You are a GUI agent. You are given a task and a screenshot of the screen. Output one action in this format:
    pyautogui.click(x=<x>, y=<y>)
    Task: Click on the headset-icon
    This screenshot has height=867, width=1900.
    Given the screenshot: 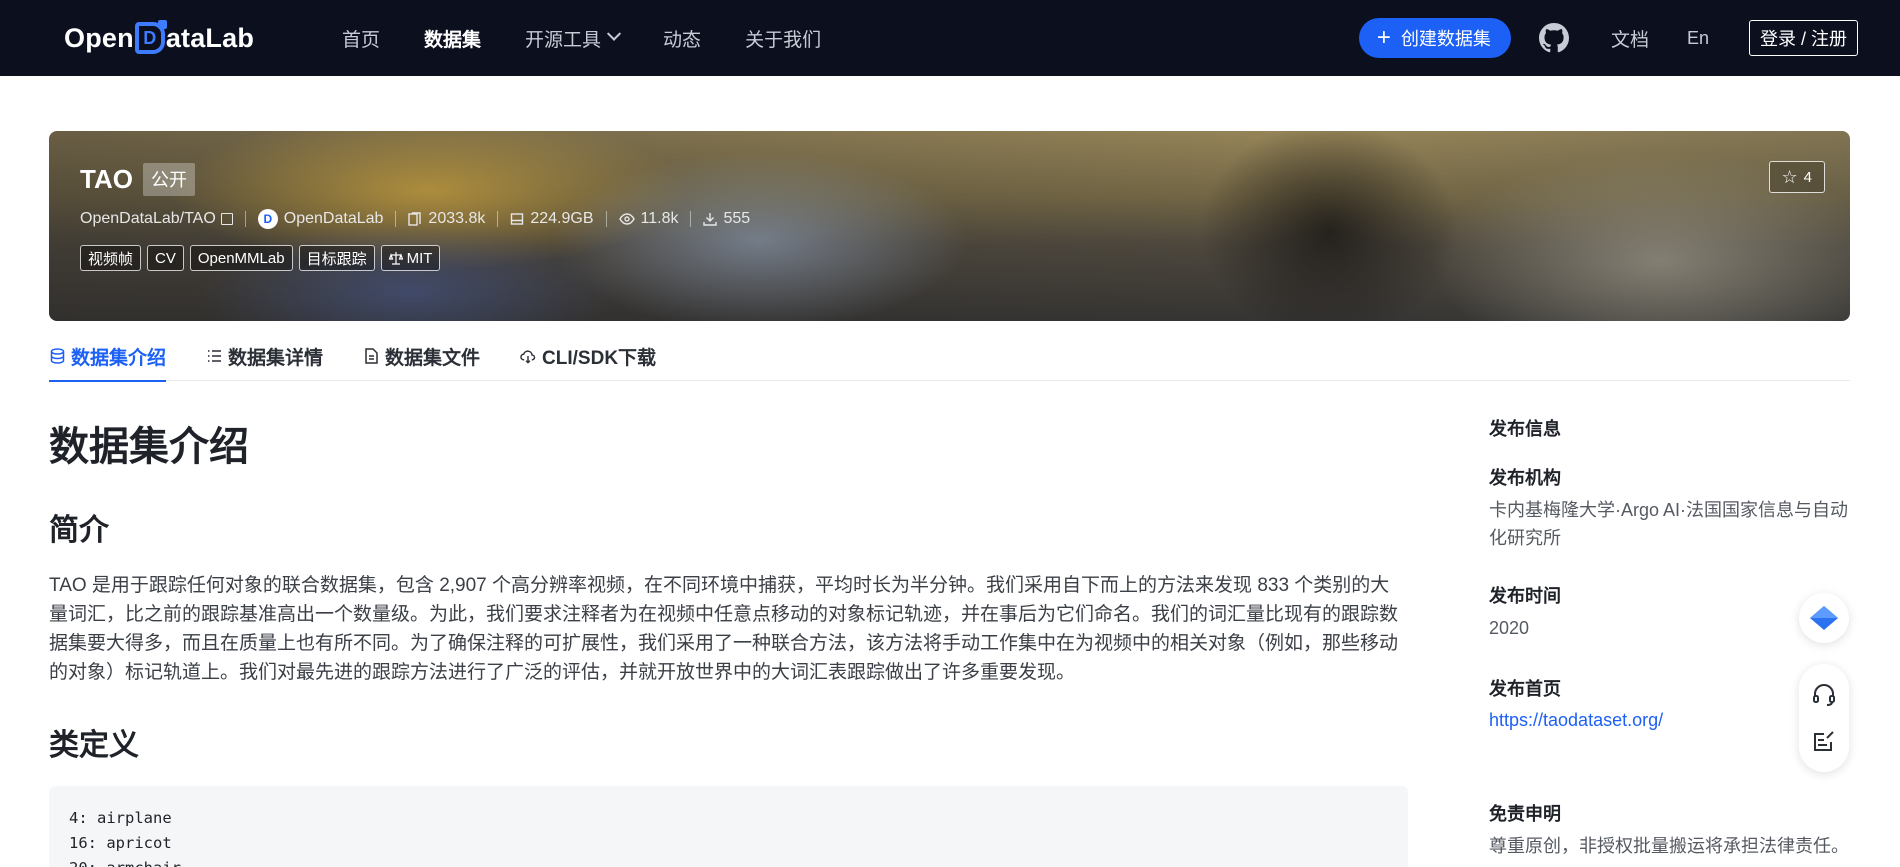 What is the action you would take?
    pyautogui.click(x=1824, y=695)
    